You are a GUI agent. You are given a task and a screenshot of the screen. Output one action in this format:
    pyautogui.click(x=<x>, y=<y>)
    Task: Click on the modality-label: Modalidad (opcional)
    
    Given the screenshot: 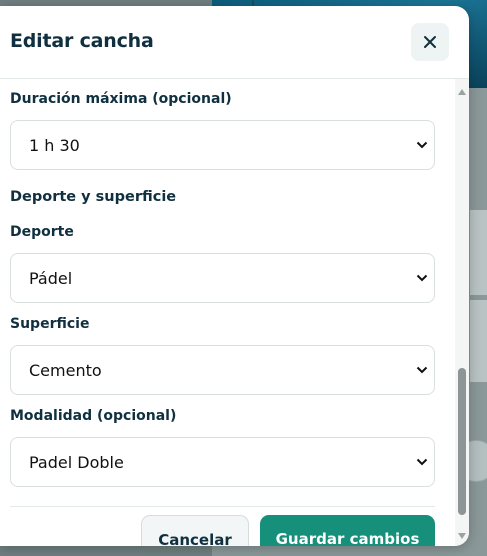 What is the action you would take?
    pyautogui.click(x=93, y=416)
    